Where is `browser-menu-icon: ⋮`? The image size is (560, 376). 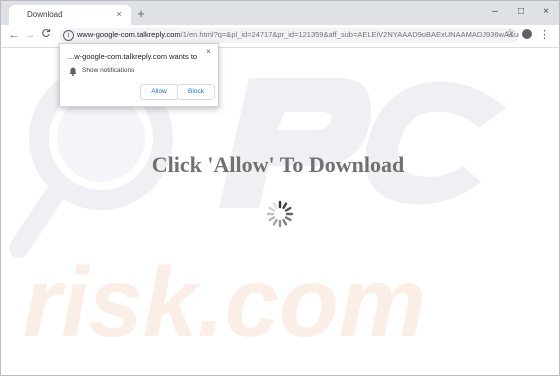 browser-menu-icon: ⋮ is located at coordinates (544, 35).